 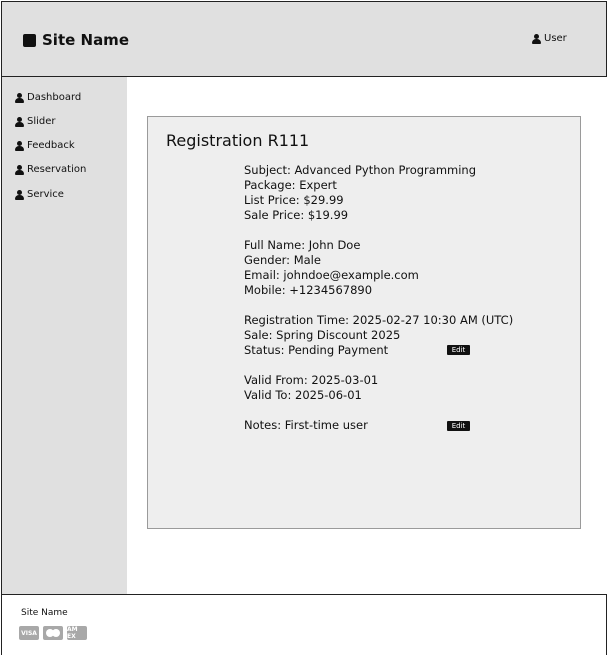 I want to click on sale-price-text: Sale Price: $19.99, so click(x=296, y=215).